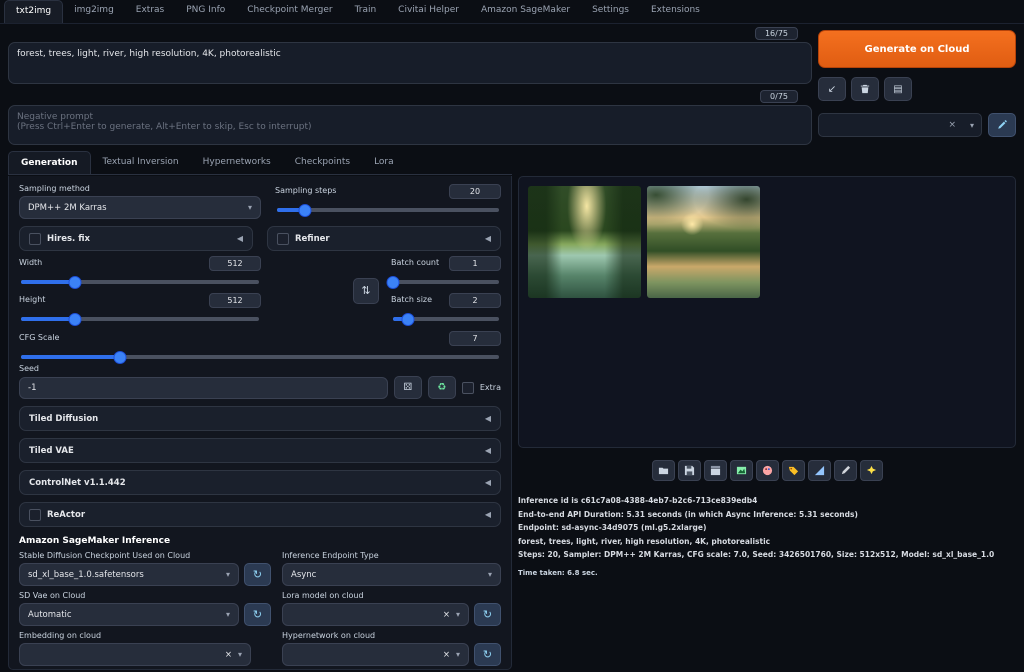 Image resolution: width=1024 pixels, height=672 pixels. Describe the element at coordinates (136, 238) in the screenshot. I see `hires-fix-accordion: Hires. fix ◀` at that location.